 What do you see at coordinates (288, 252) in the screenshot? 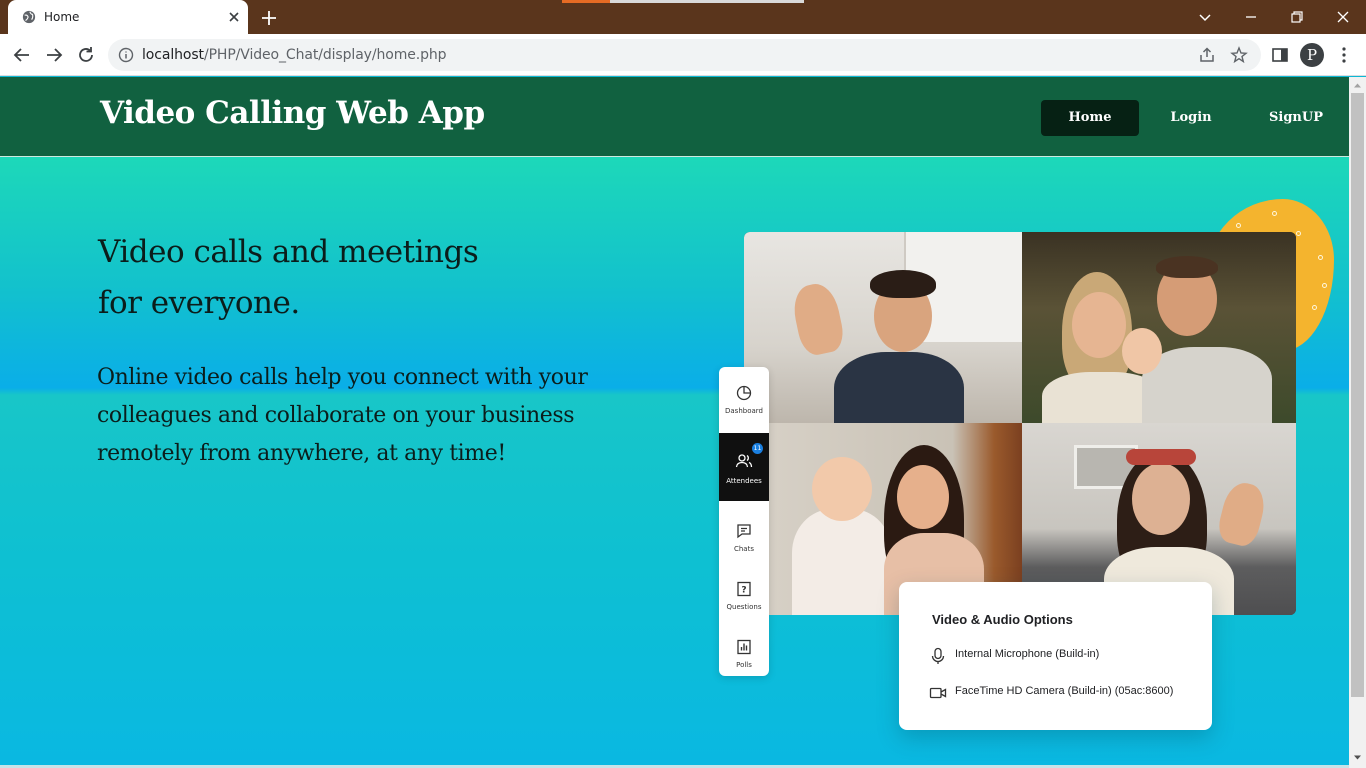
I see `hero-title-line1: Video calls and meetings` at bounding box center [288, 252].